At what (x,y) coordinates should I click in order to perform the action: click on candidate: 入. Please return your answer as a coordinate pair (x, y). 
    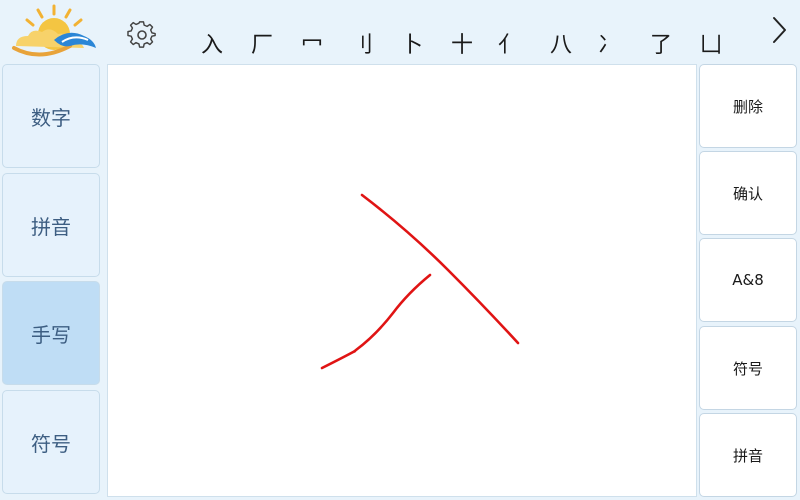
    Looking at the image, I should click on (212, 46).